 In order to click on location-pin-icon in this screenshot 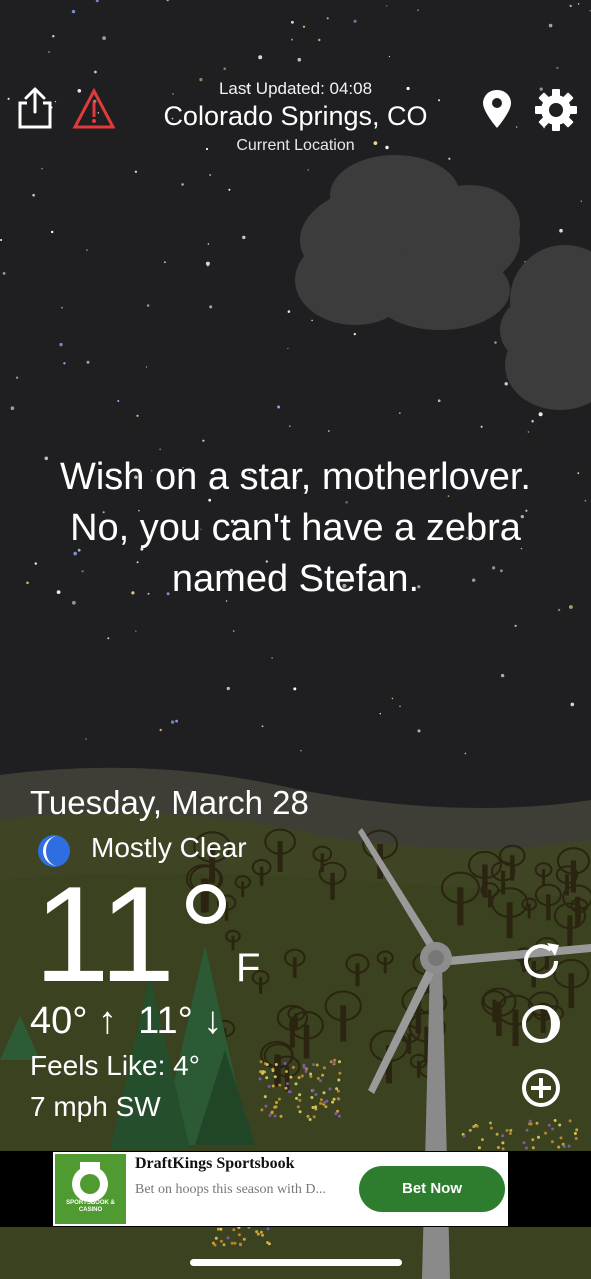, I will do `click(497, 109)`.